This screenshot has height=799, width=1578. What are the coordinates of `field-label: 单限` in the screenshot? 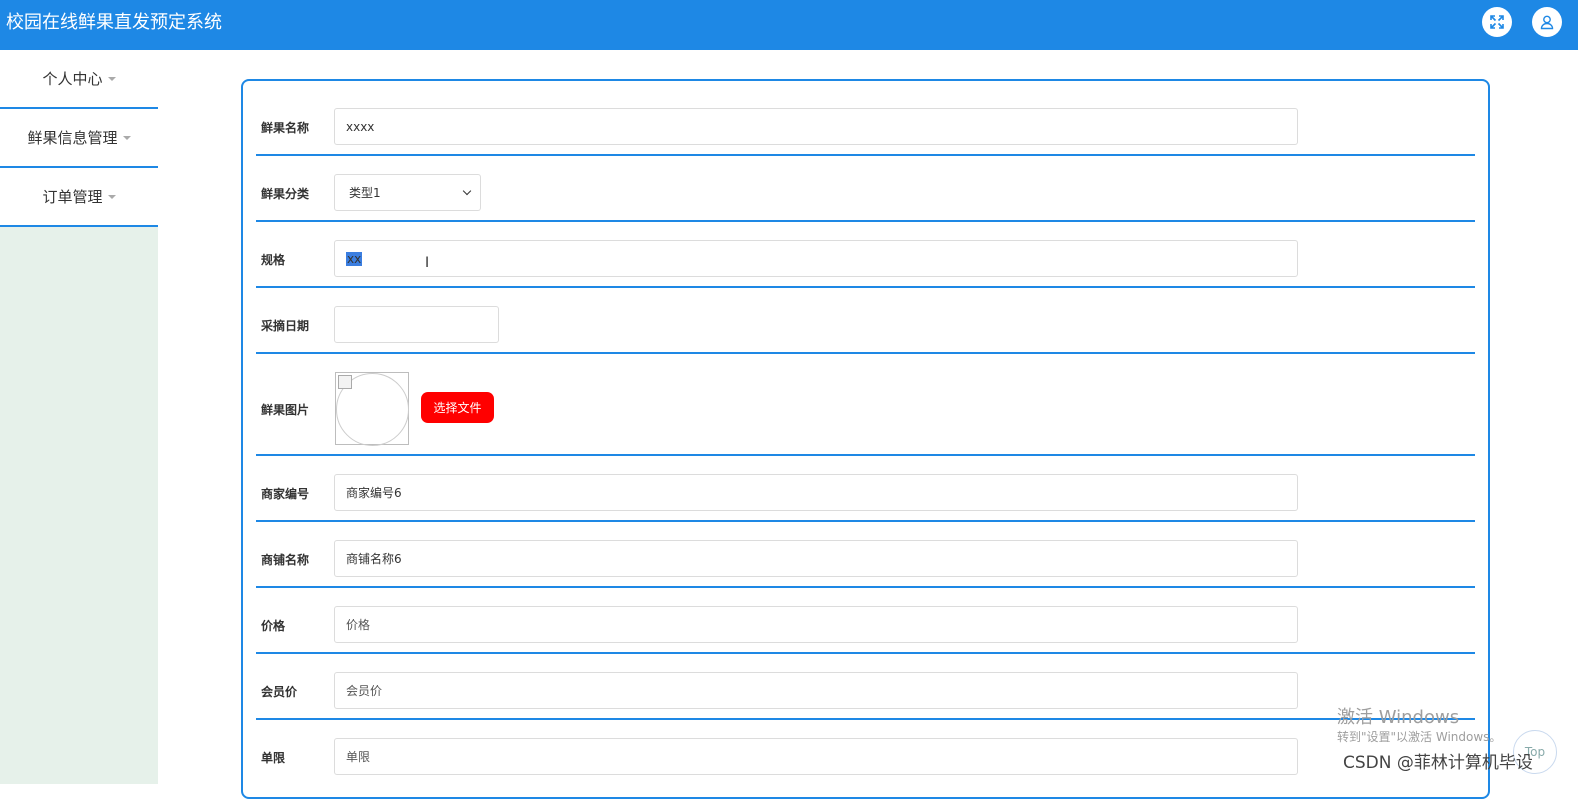 It's located at (273, 758).